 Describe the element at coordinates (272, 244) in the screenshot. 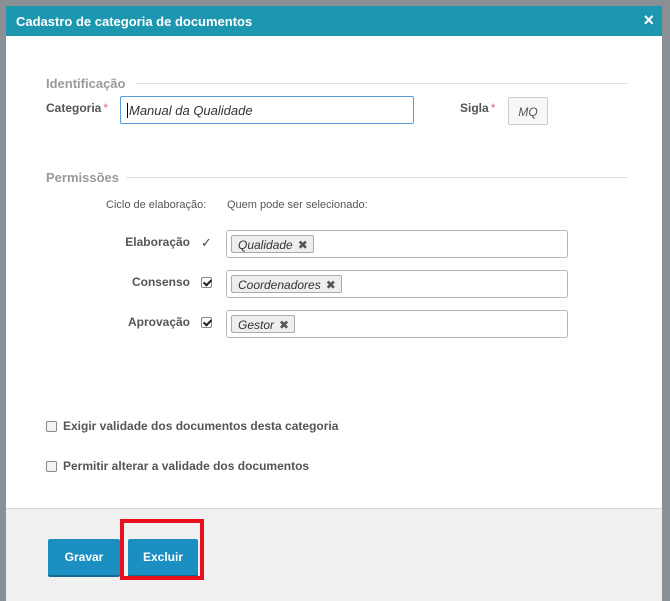

I see `tag-qualidade: Qualidade ✖` at that location.